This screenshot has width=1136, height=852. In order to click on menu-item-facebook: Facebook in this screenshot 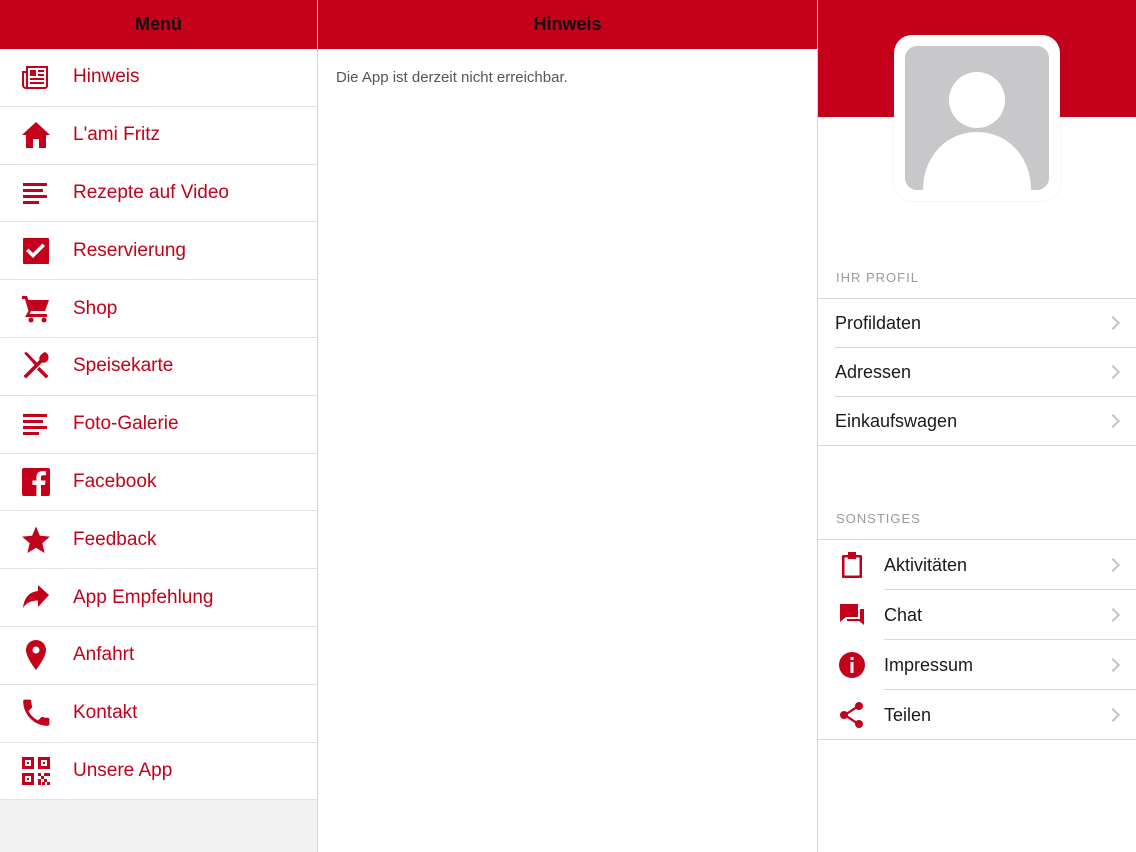, I will do `click(158, 483)`.